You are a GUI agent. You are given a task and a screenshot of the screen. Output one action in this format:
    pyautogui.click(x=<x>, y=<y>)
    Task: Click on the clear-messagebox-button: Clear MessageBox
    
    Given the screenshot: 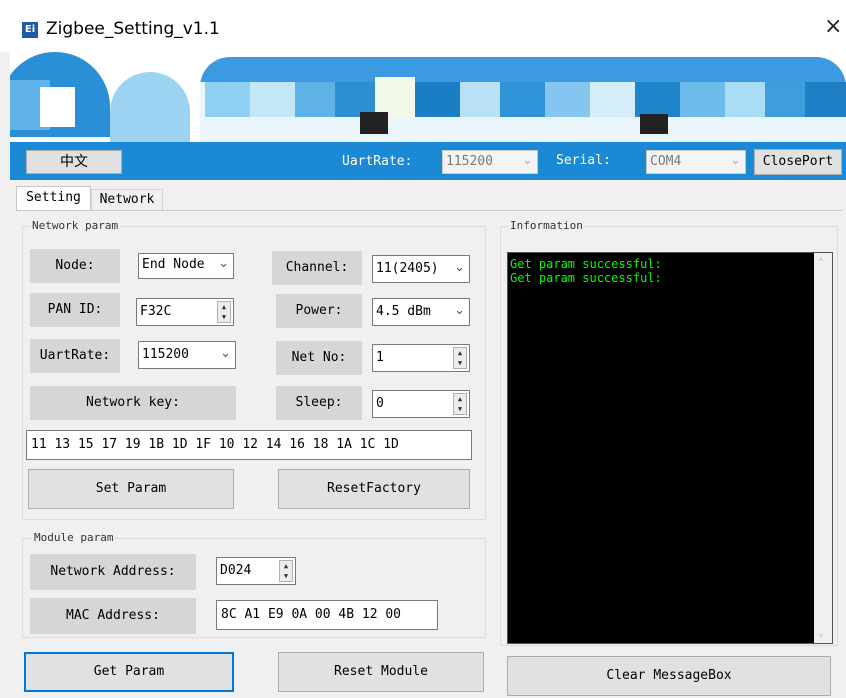 What is the action you would take?
    pyautogui.click(x=669, y=676)
    